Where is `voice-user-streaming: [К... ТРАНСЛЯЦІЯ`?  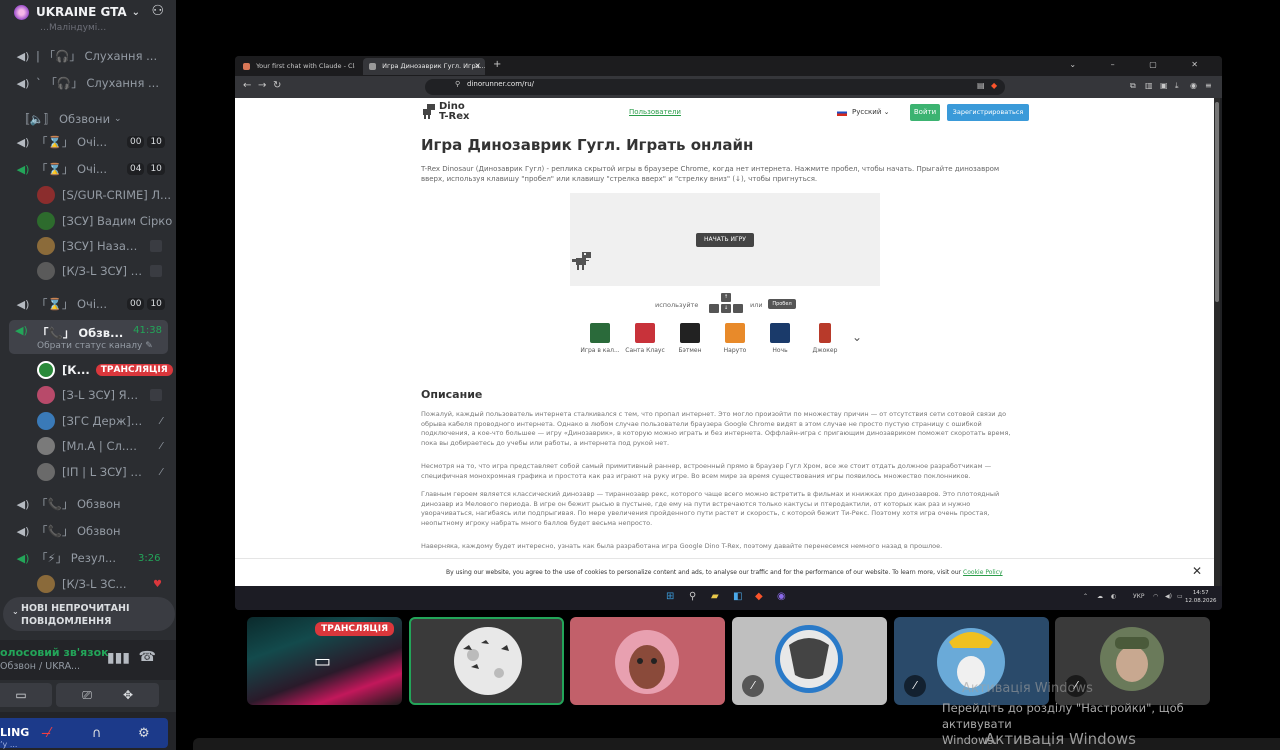 voice-user-streaming: [К... ТРАНСЛЯЦІЯ is located at coordinates (88, 370).